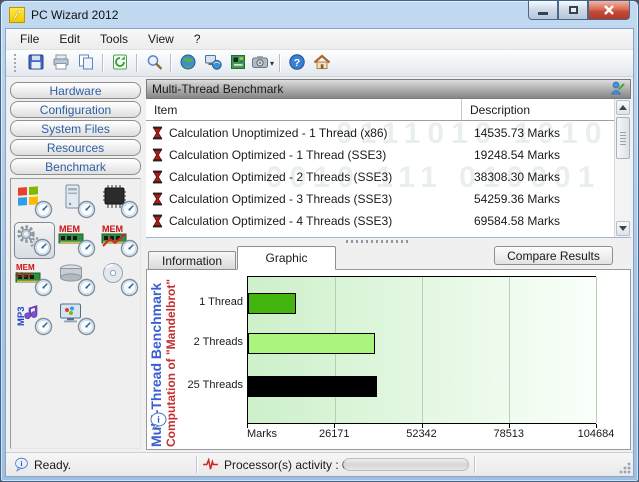  I want to click on info-icon: i, so click(21, 464).